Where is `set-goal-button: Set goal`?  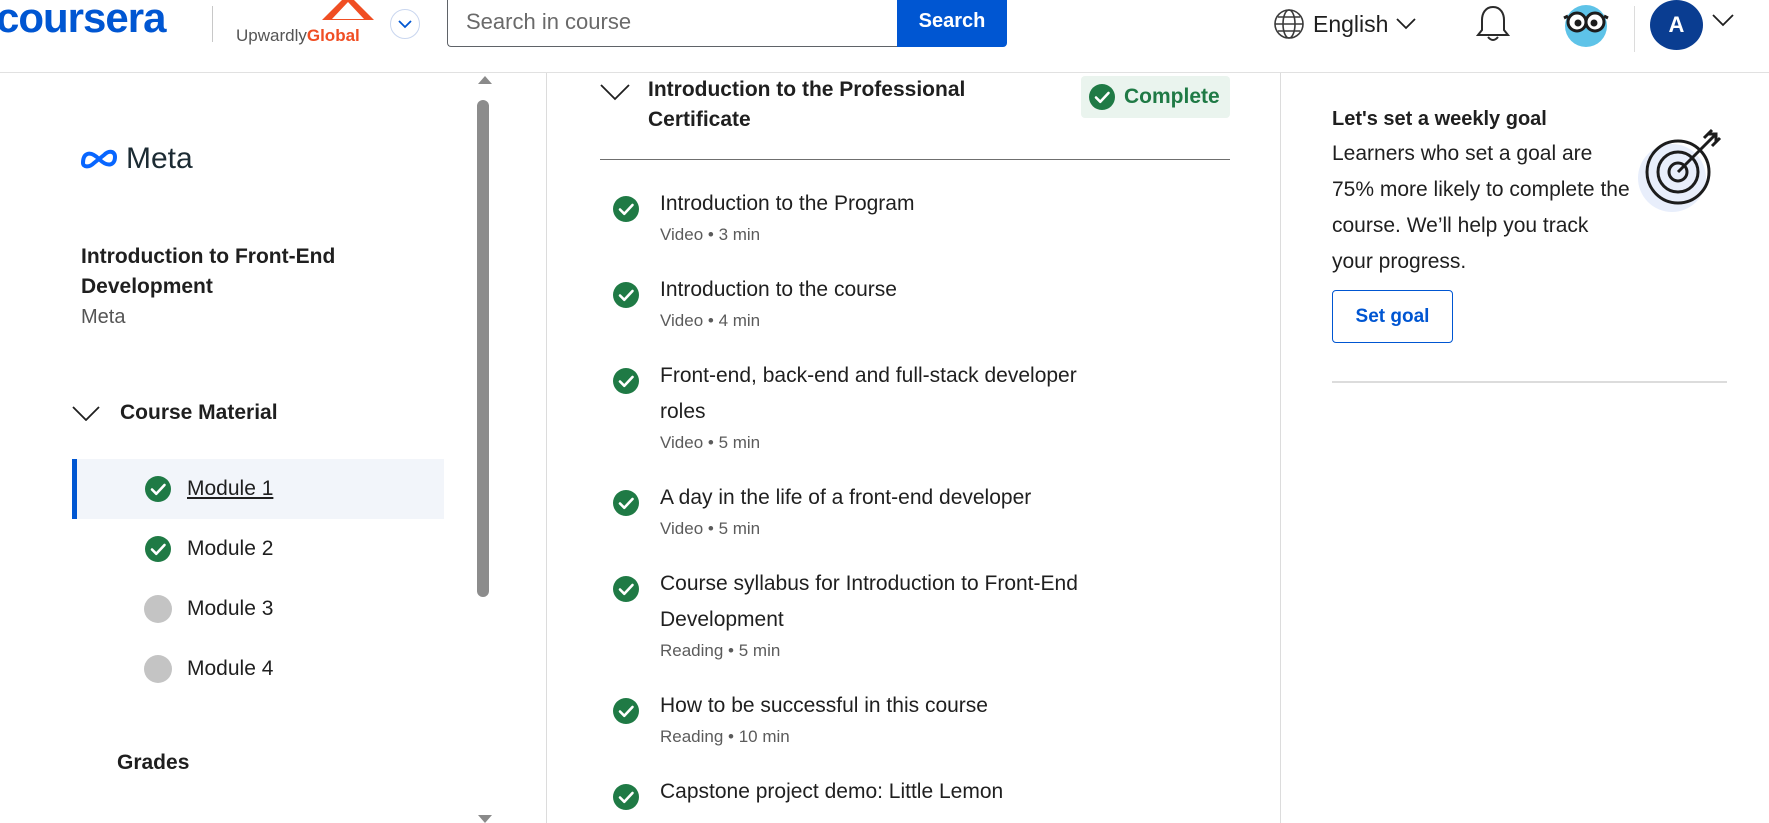 set-goal-button: Set goal is located at coordinates (1392, 316).